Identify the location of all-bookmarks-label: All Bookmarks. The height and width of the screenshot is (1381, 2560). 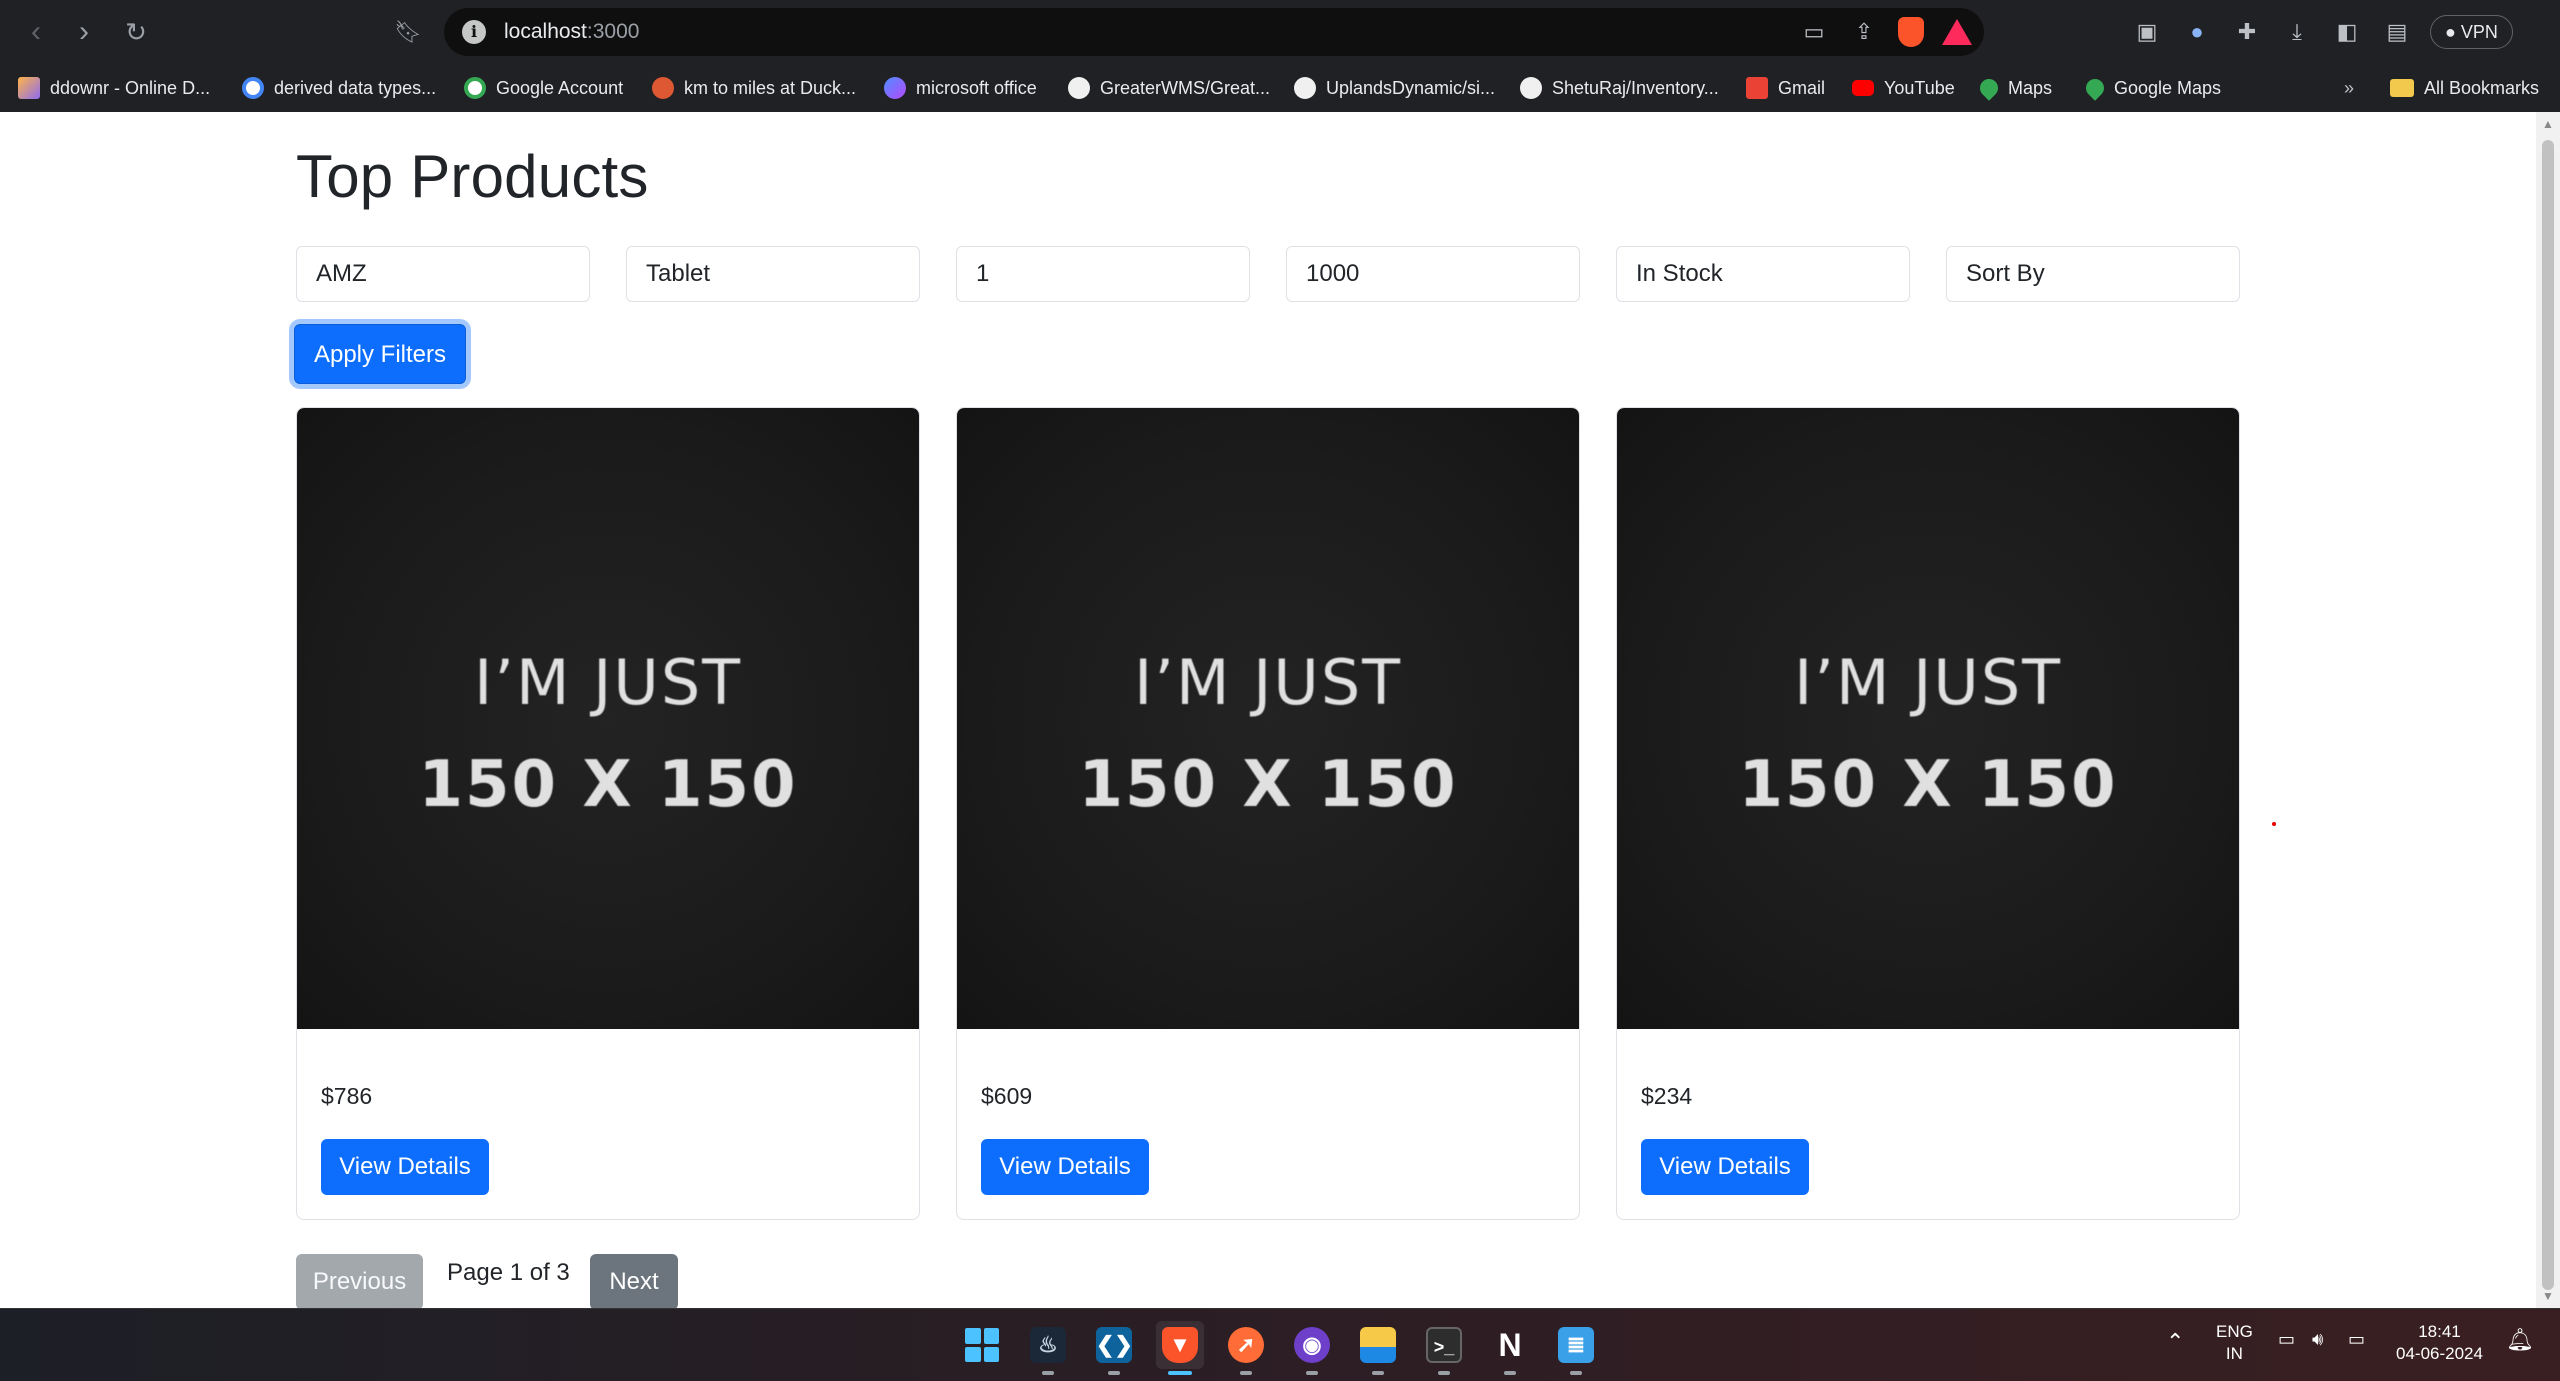
(2482, 87).